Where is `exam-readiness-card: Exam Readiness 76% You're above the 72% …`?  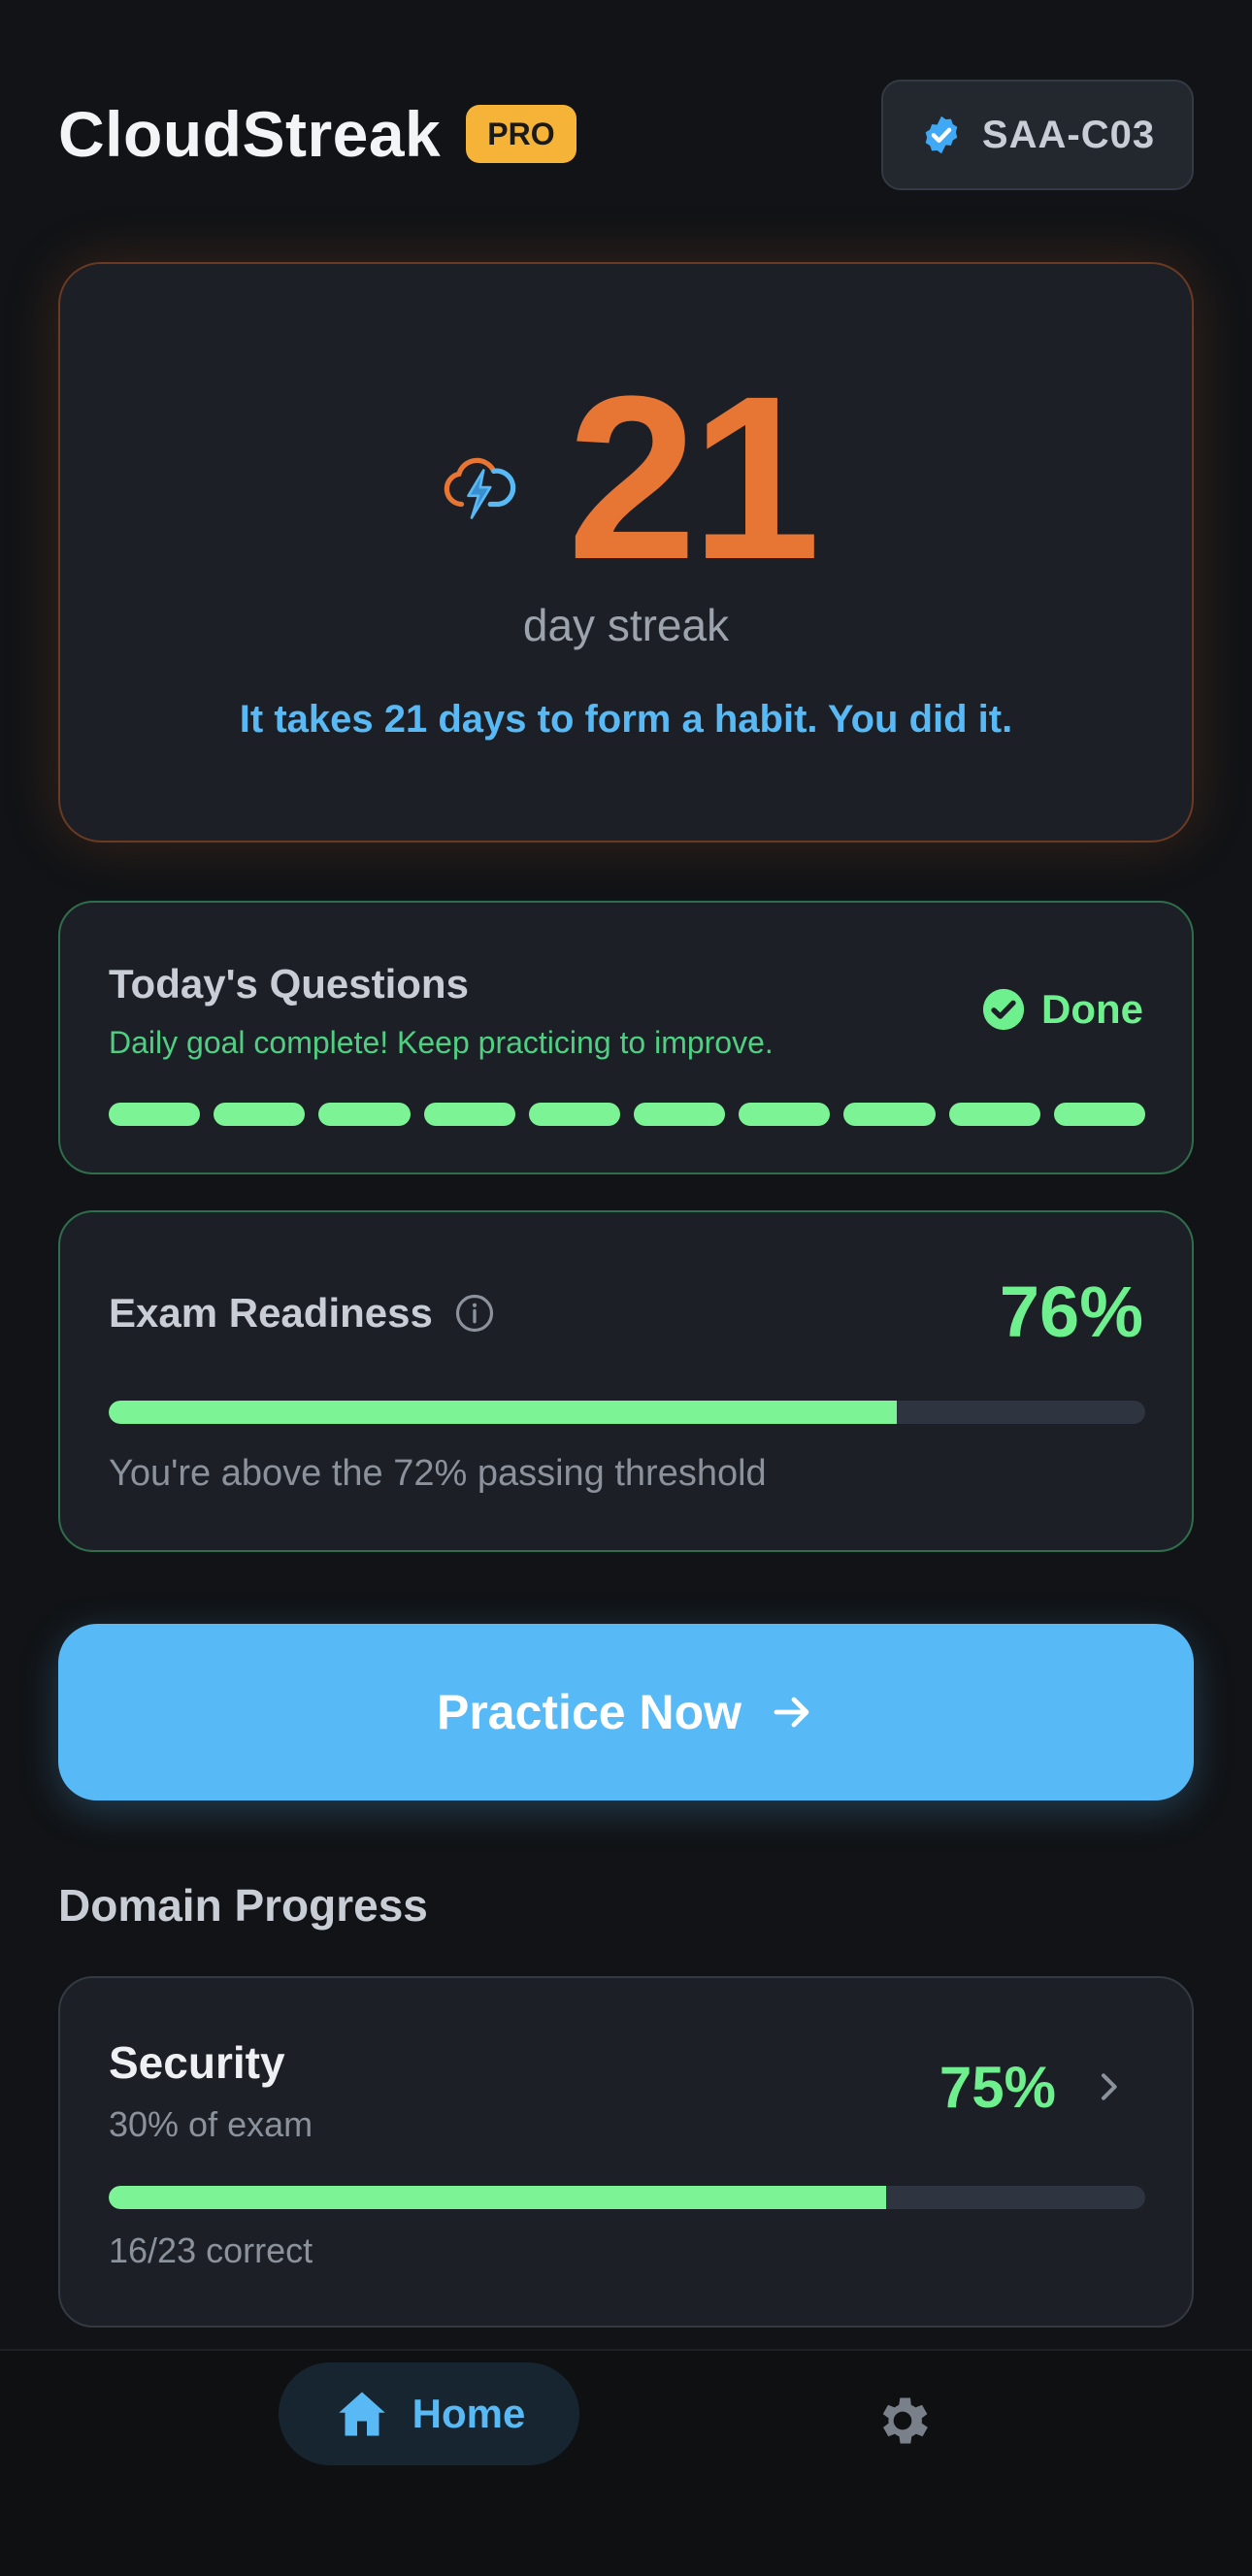
exam-readiness-card: Exam Readiness 76% You're above the 72% … is located at coordinates (626, 1381).